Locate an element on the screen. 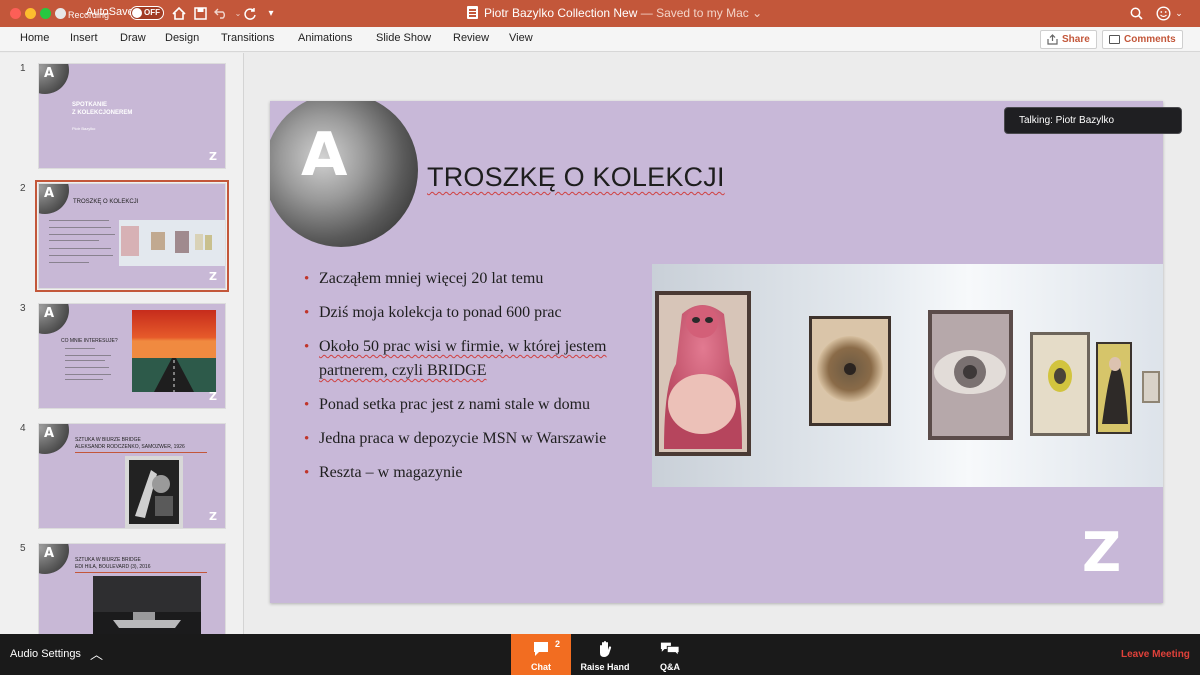  comments-button: Comments is located at coordinates (1142, 39).